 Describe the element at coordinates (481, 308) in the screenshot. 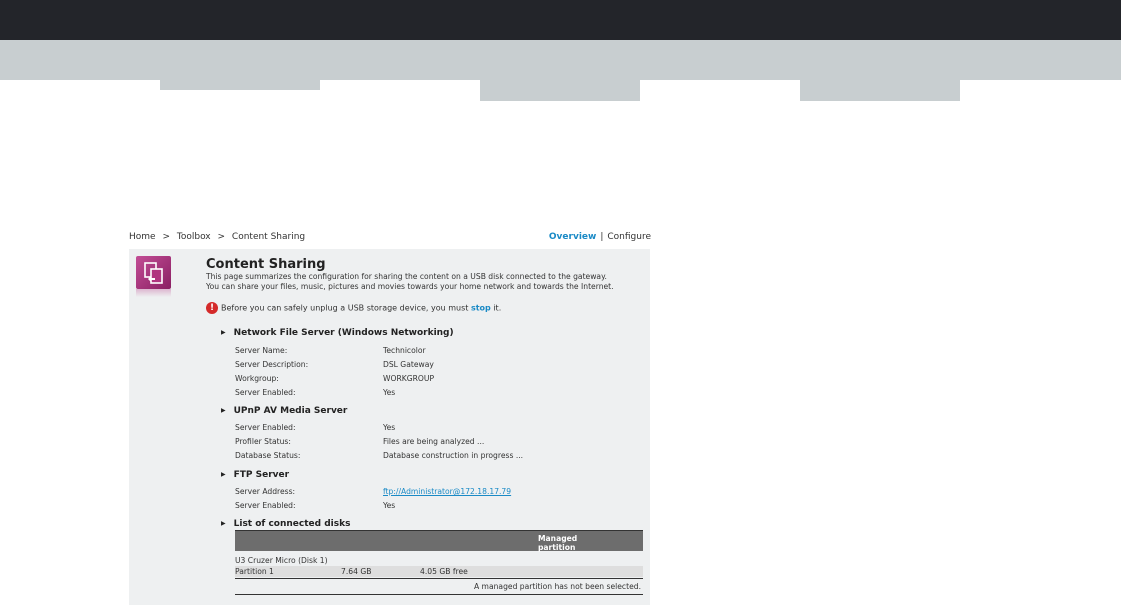

I see `stop-link: stop` at that location.